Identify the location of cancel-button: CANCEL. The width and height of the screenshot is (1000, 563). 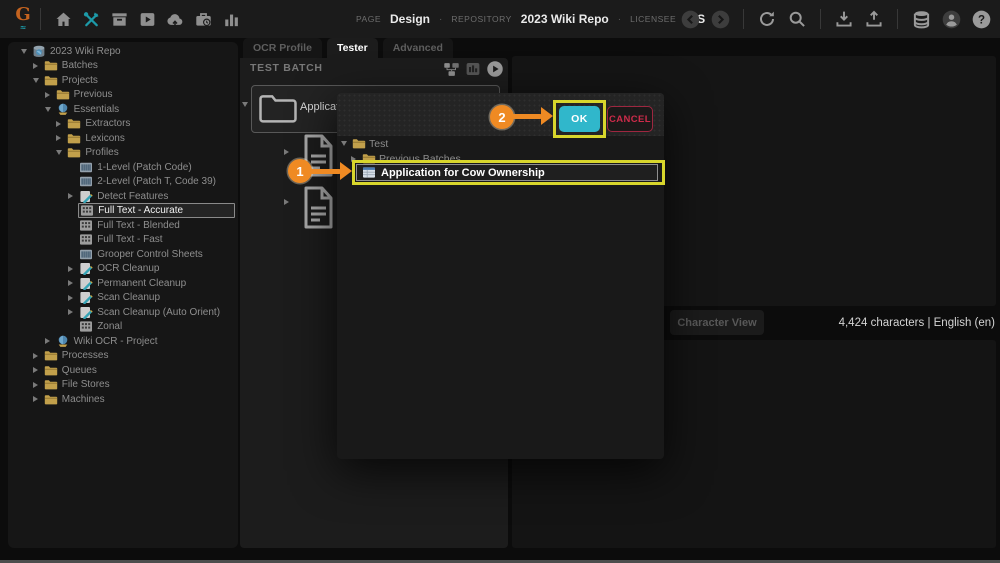
(630, 119).